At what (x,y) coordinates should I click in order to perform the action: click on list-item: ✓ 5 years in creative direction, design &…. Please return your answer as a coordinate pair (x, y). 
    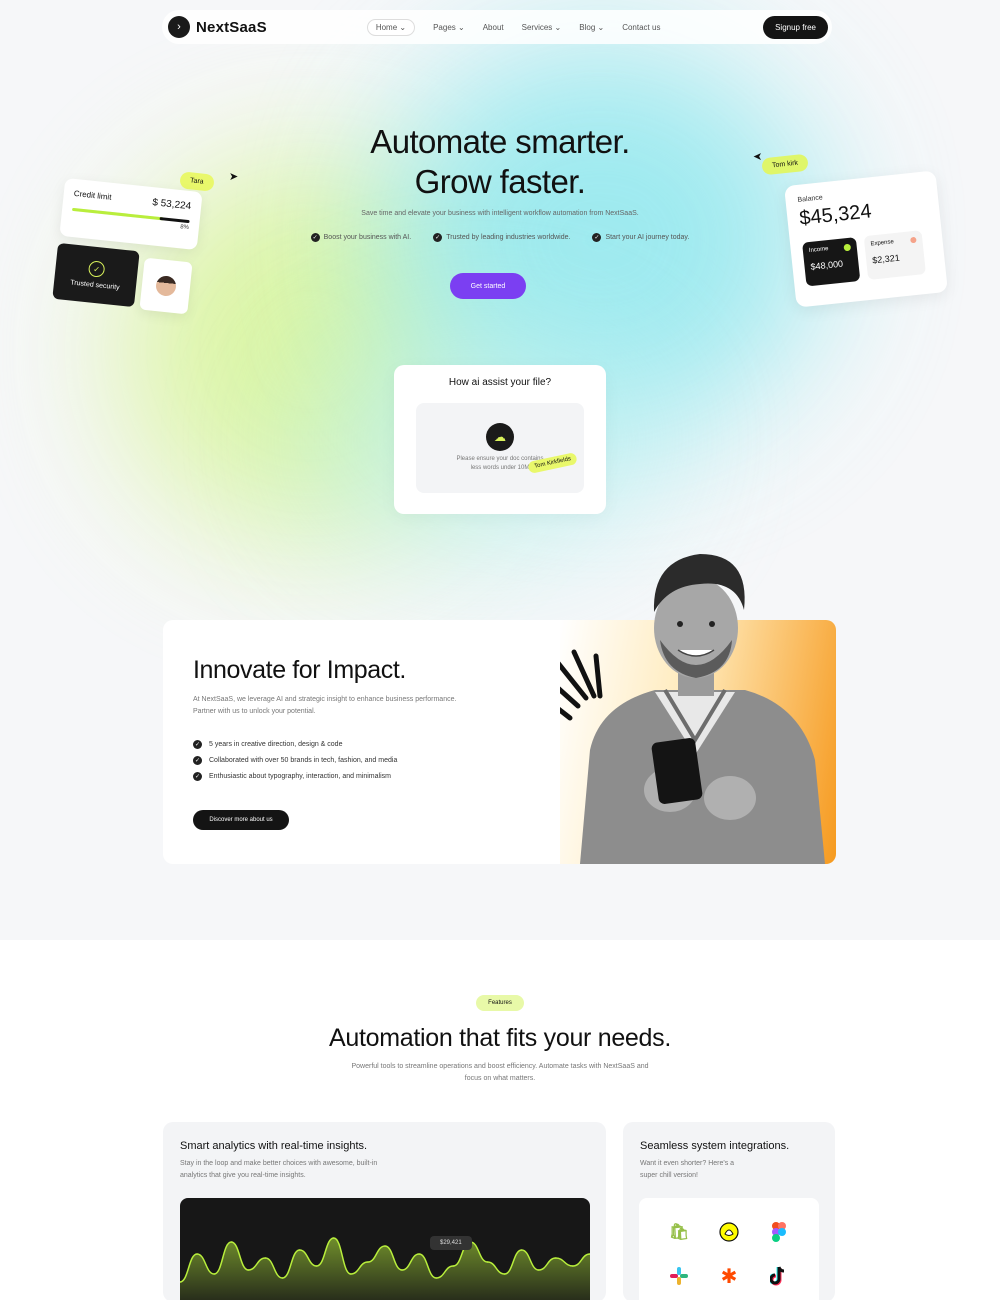
    Looking at the image, I should click on (268, 744).